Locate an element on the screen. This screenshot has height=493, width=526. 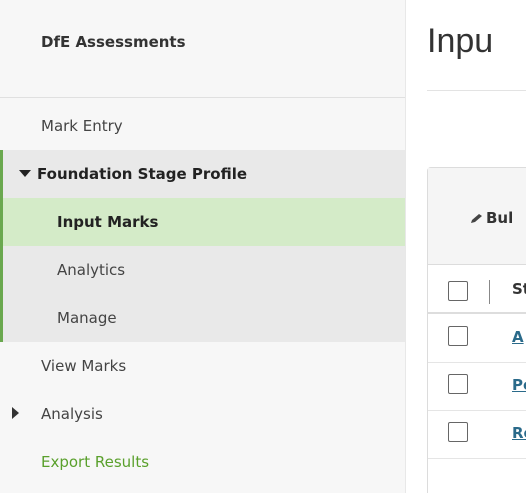
bulk-edit-button: Bul is located at coordinates (491, 218).